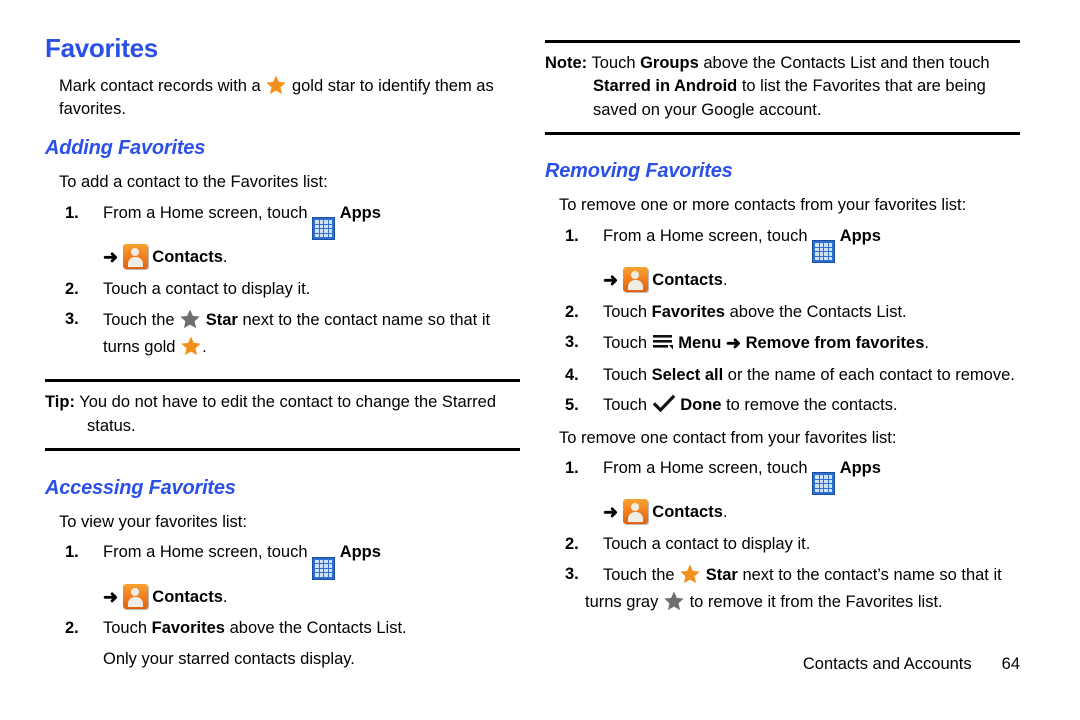  What do you see at coordinates (318, 628) in the screenshot?
I see `step-text-after-bold: above the Contacts List.` at bounding box center [318, 628].